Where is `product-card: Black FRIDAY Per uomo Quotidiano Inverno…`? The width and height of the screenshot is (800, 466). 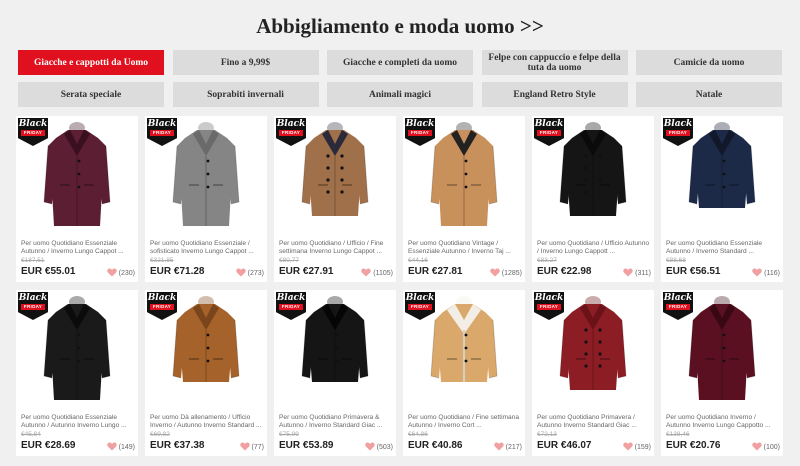
product-card: Black FRIDAY Per uomo Quotidiano Inverno… is located at coordinates (722, 373).